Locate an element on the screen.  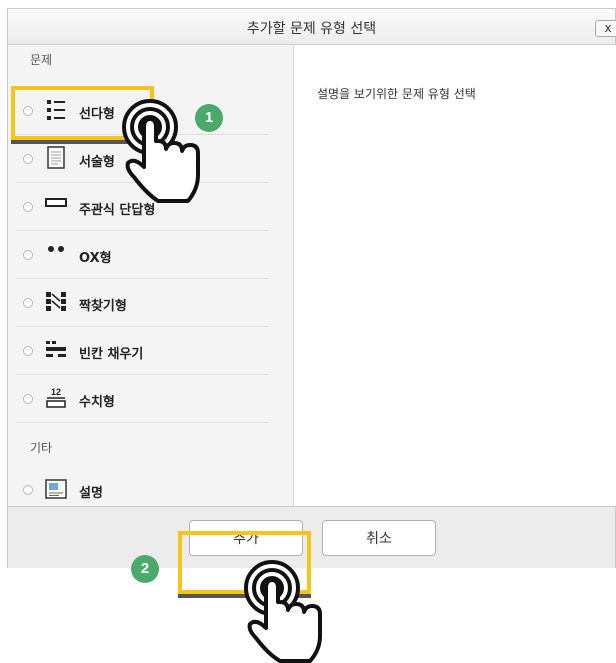
list-item-label: 설명 is located at coordinates (91, 493).